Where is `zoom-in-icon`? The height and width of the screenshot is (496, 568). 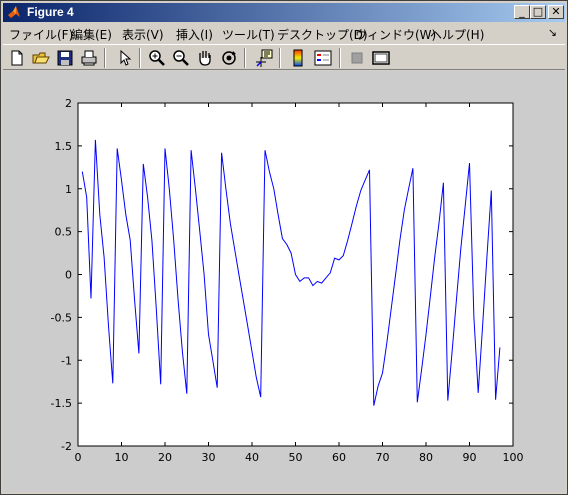 zoom-in-icon is located at coordinates (157, 58).